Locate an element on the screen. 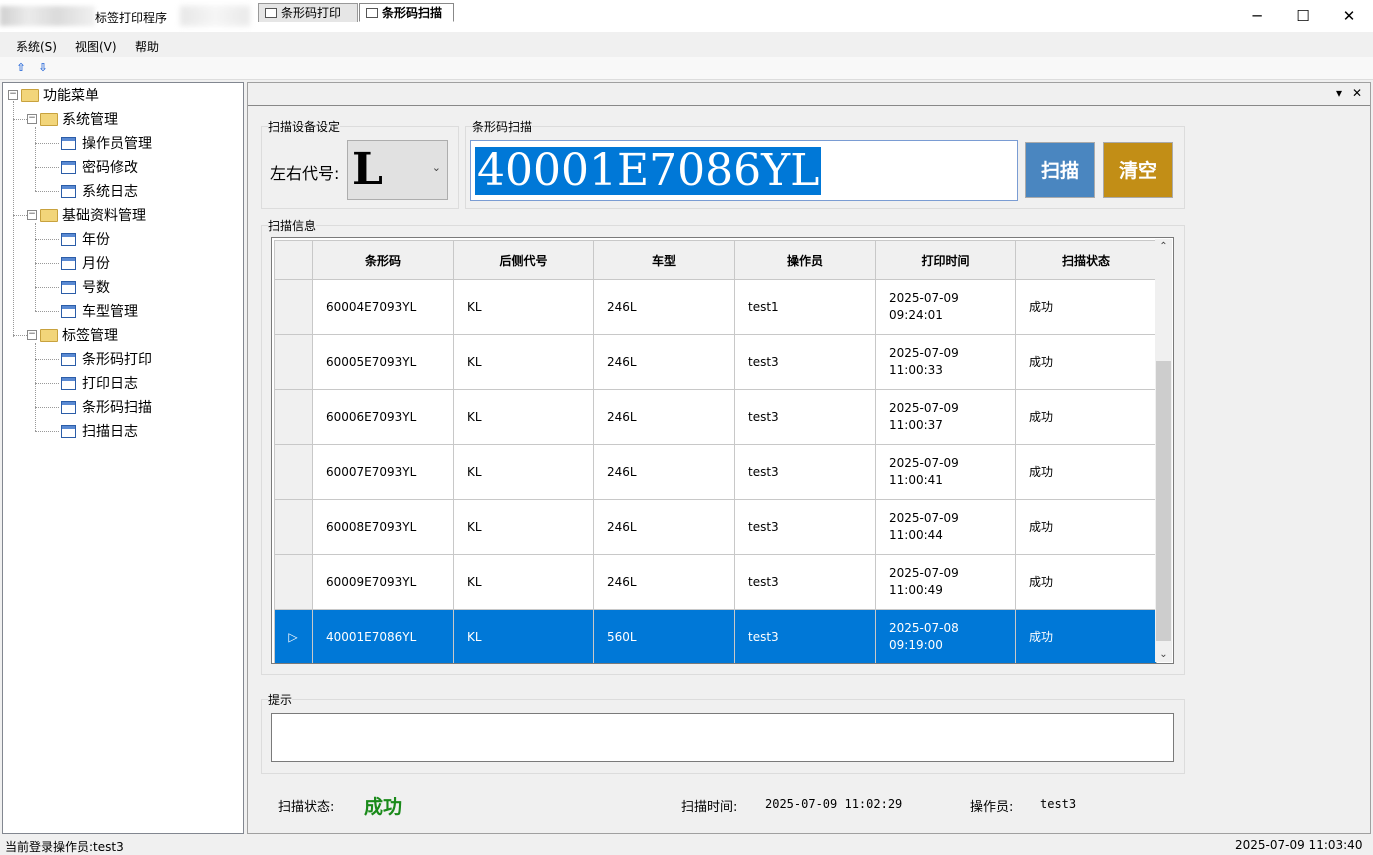  tree-group-label-management: − 标签管理 is located at coordinates (72, 336).